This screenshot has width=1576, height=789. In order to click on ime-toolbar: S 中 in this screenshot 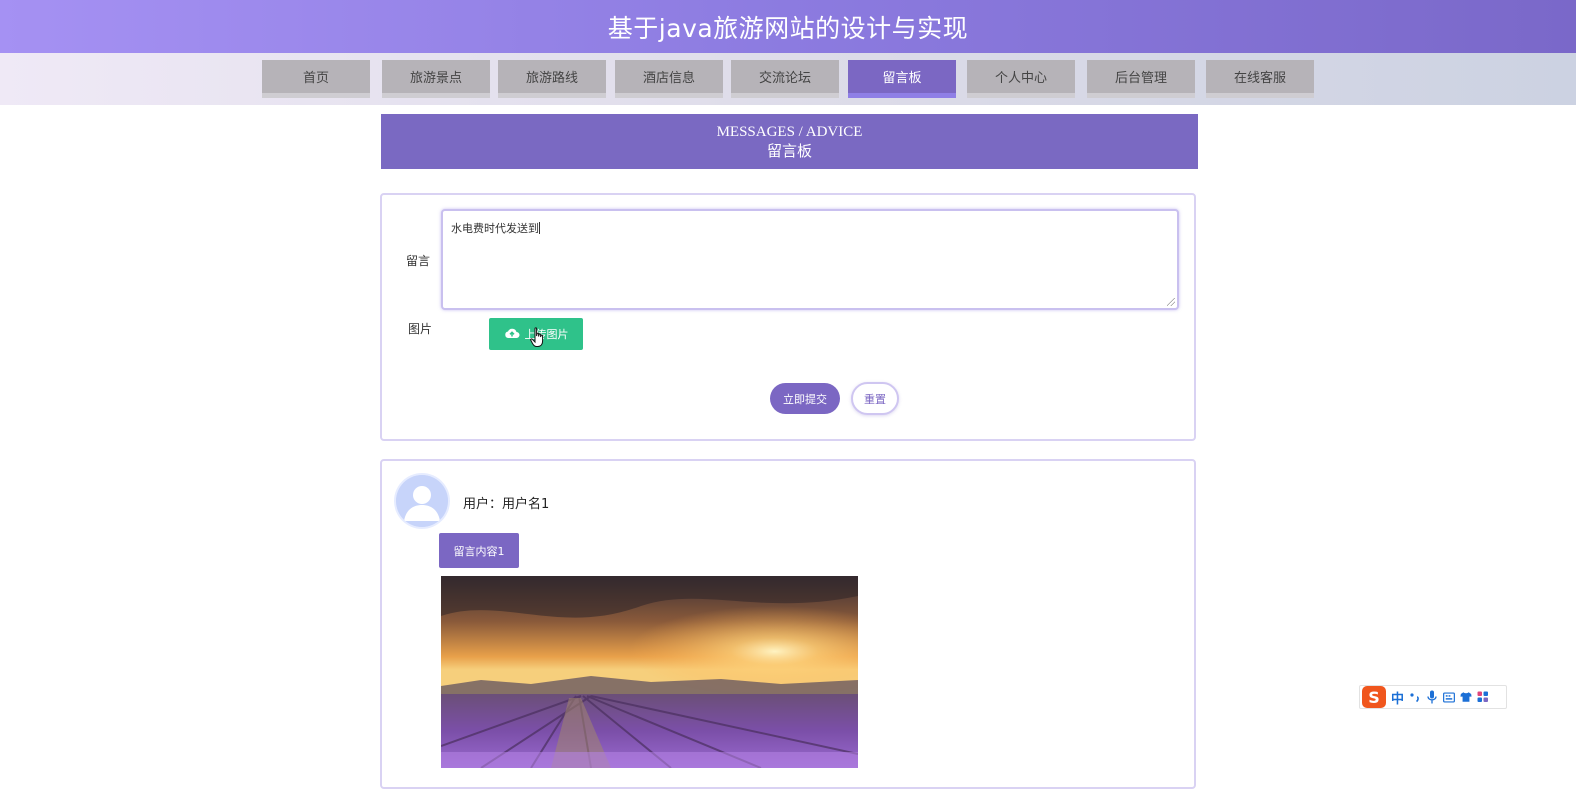, I will do `click(1433, 697)`.